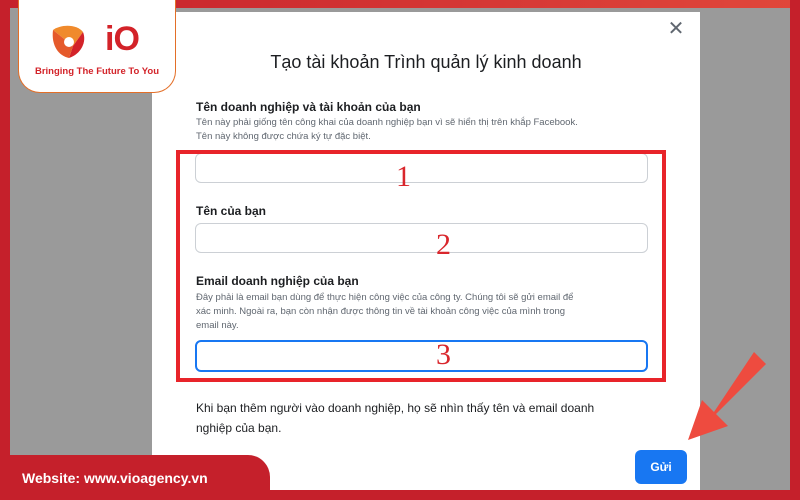 The height and width of the screenshot is (500, 800). What do you see at coordinates (795, 250) in the screenshot?
I see `frame-right` at bounding box center [795, 250].